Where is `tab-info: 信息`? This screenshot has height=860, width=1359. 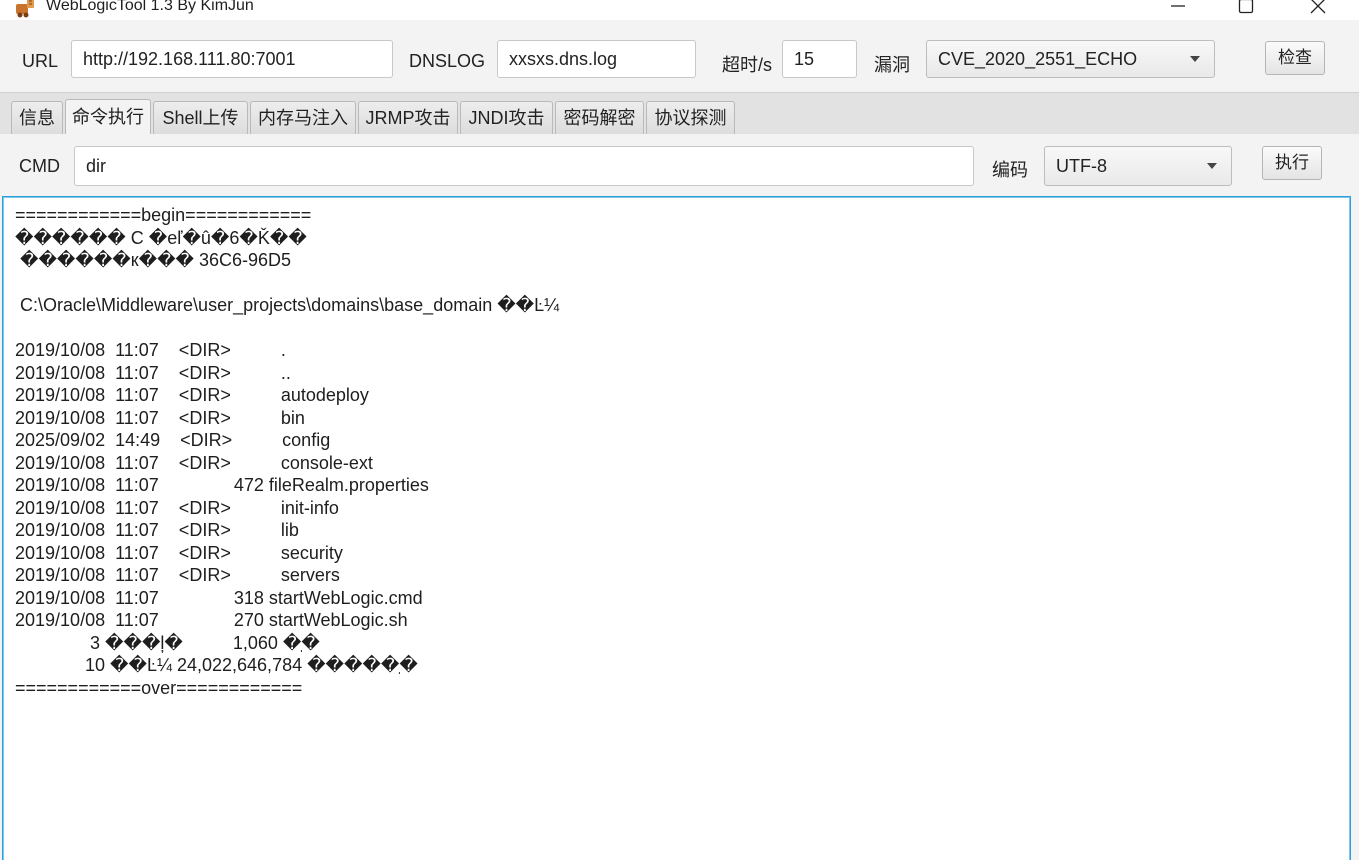
tab-info: 信息 is located at coordinates (37, 118).